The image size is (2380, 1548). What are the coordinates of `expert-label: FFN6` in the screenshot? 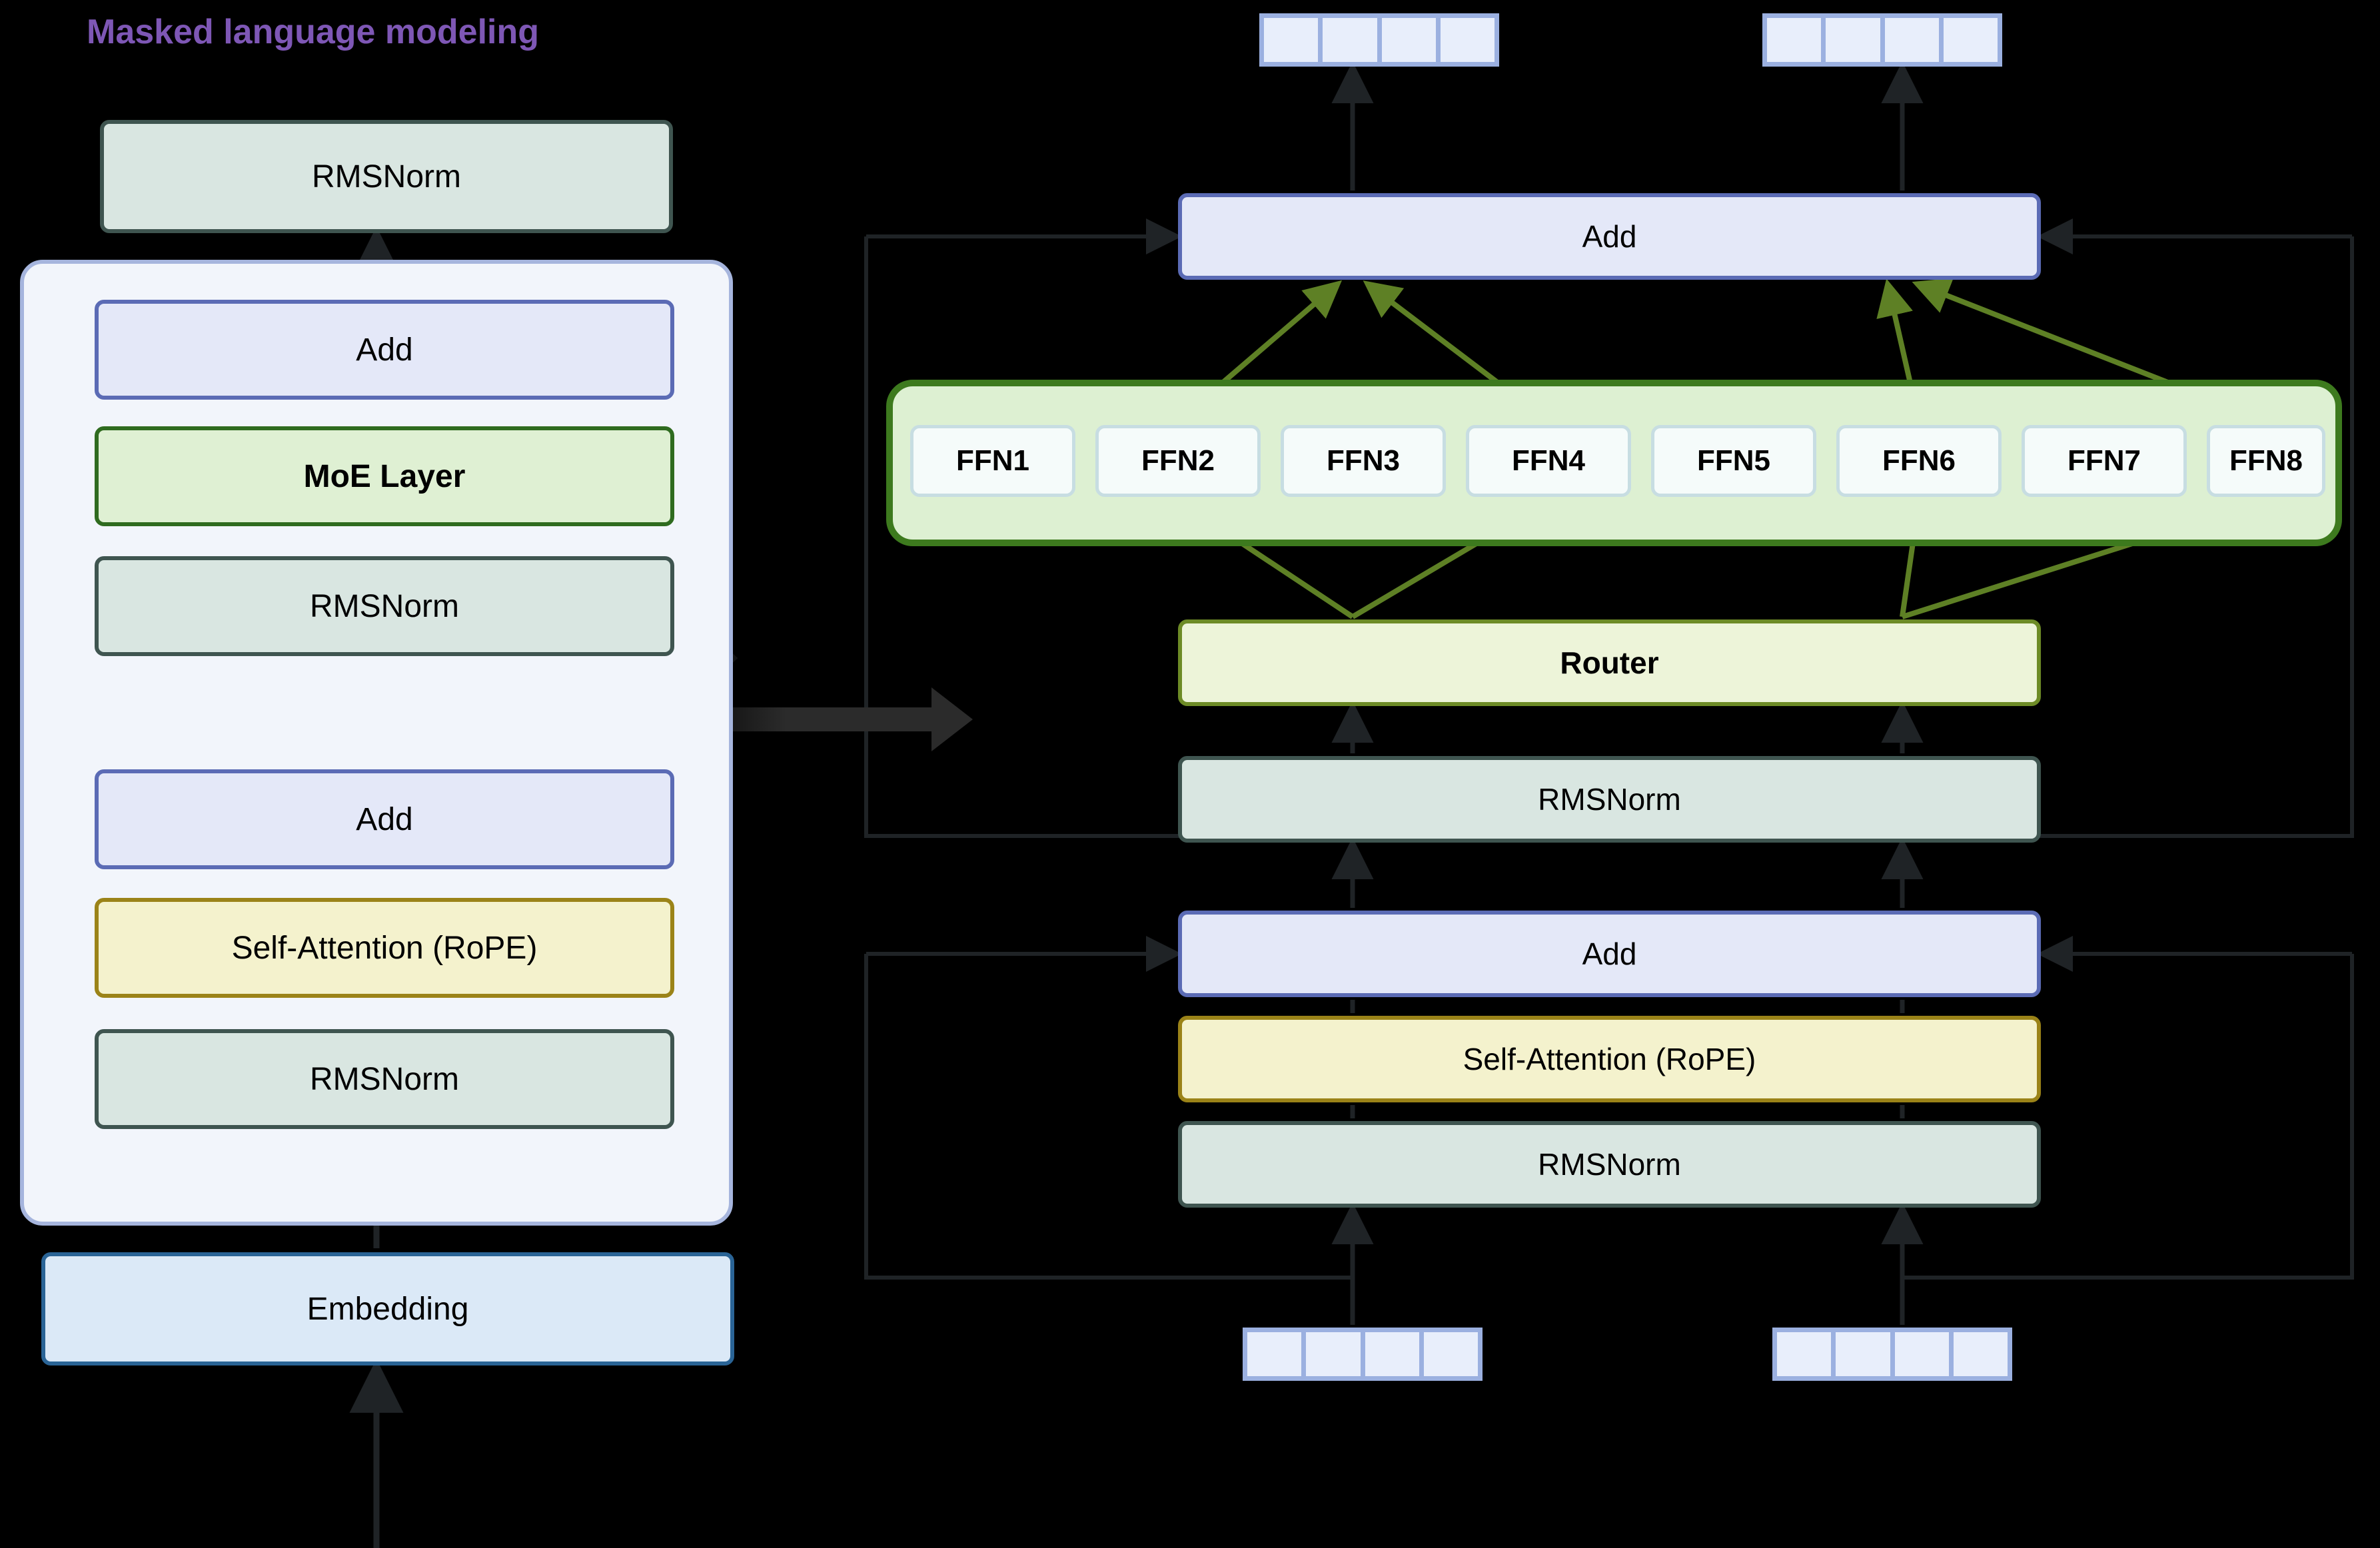 It's located at (1919, 460).